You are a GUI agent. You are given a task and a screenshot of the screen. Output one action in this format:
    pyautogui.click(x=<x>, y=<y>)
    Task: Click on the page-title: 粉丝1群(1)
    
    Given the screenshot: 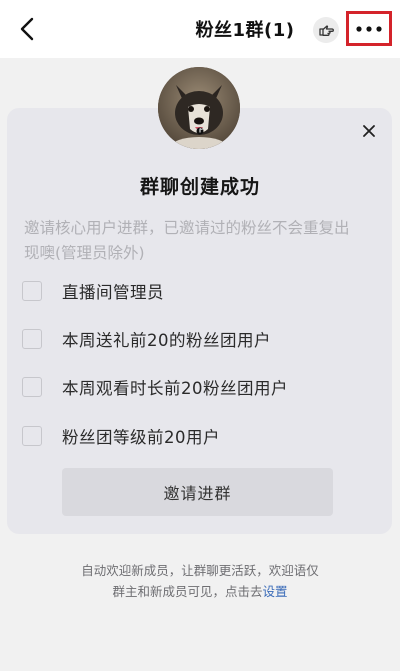 What is the action you would take?
    pyautogui.click(x=245, y=30)
    